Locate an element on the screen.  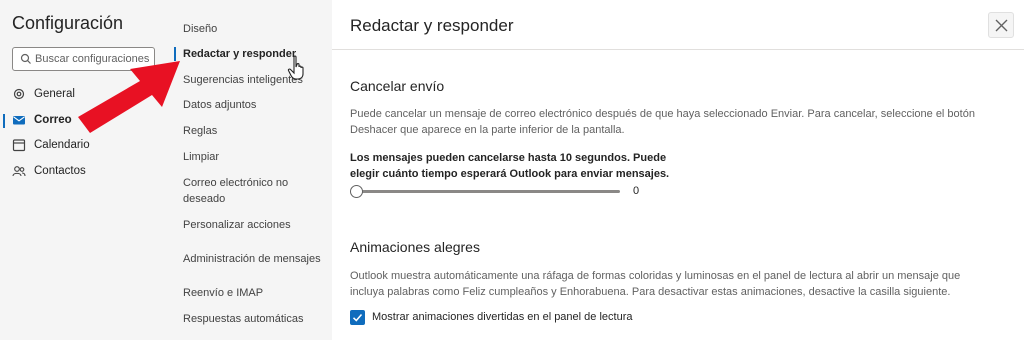
close-button is located at coordinates (1001, 25).